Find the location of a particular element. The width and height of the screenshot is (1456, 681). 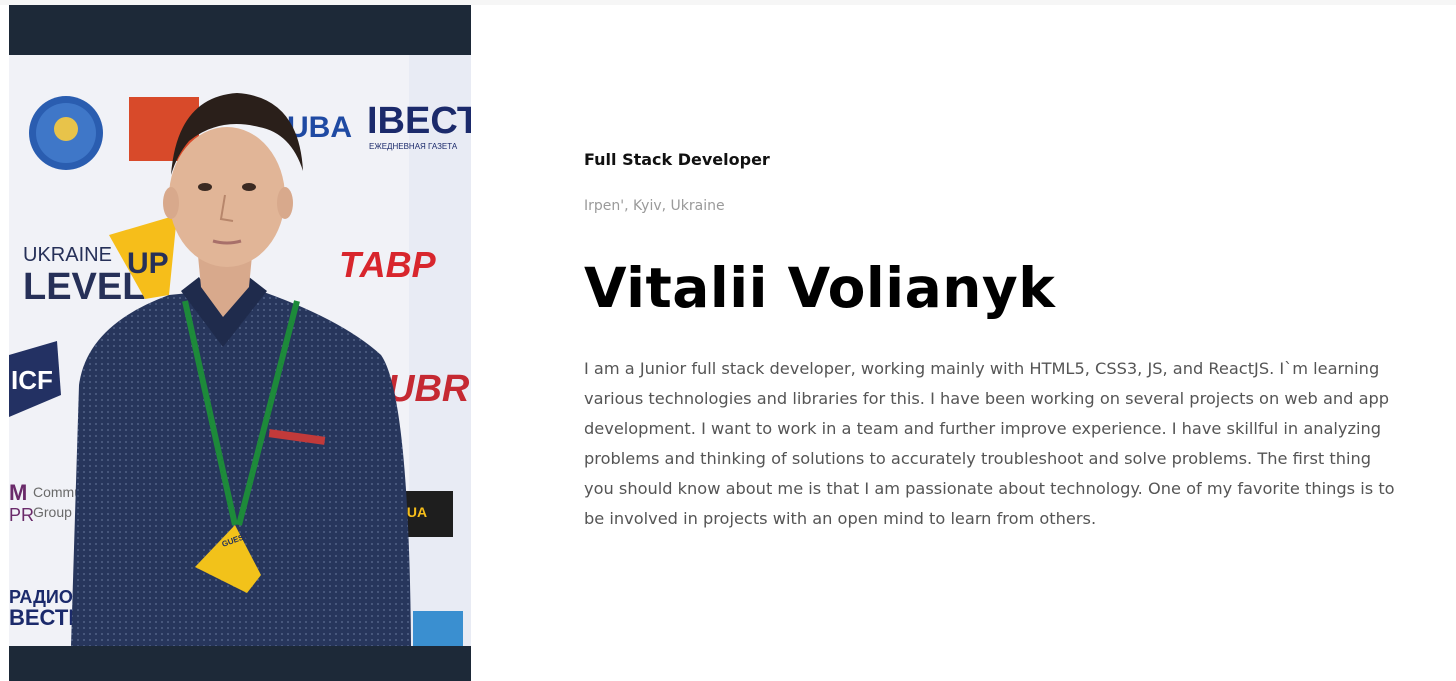

person-name: Vitalii Volianyk is located at coordinates (820, 288).